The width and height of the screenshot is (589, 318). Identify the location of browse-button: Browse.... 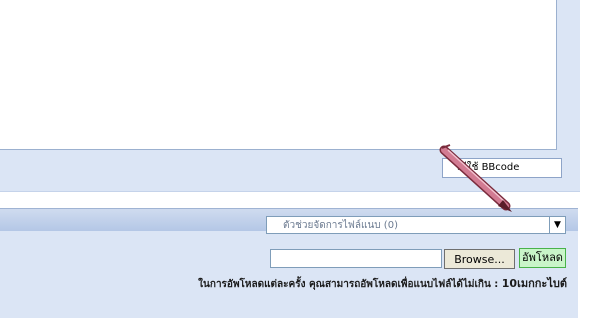
(479, 259).